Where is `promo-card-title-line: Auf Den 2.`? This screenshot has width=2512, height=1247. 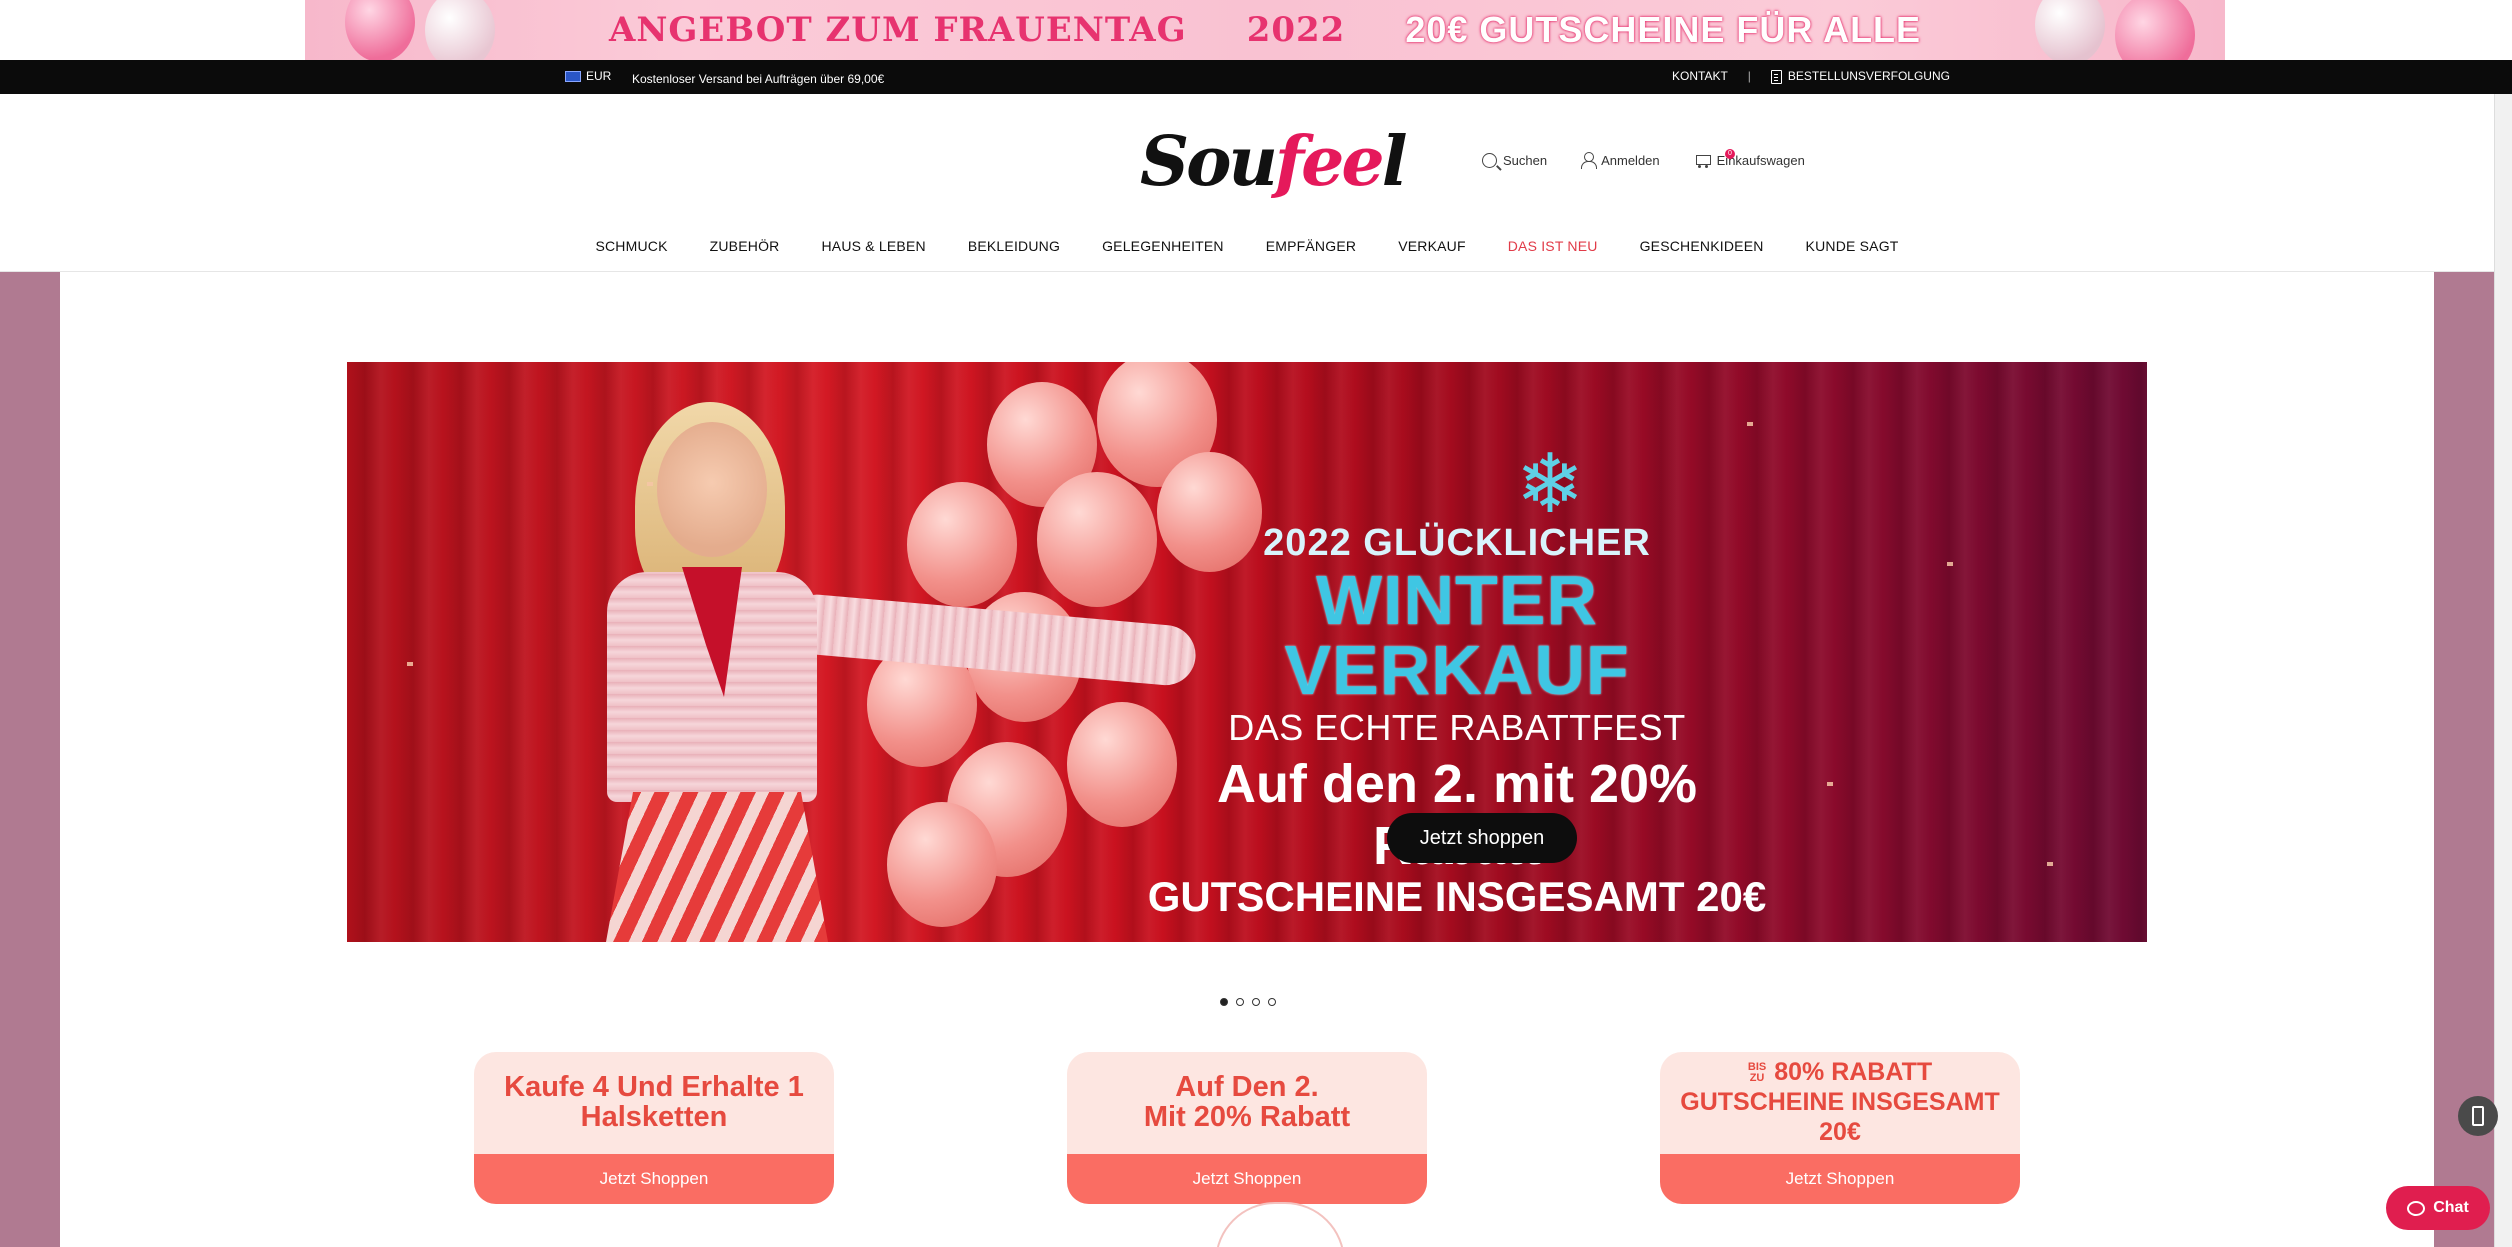
promo-card-title-line: Auf Den 2. is located at coordinates (1247, 1087).